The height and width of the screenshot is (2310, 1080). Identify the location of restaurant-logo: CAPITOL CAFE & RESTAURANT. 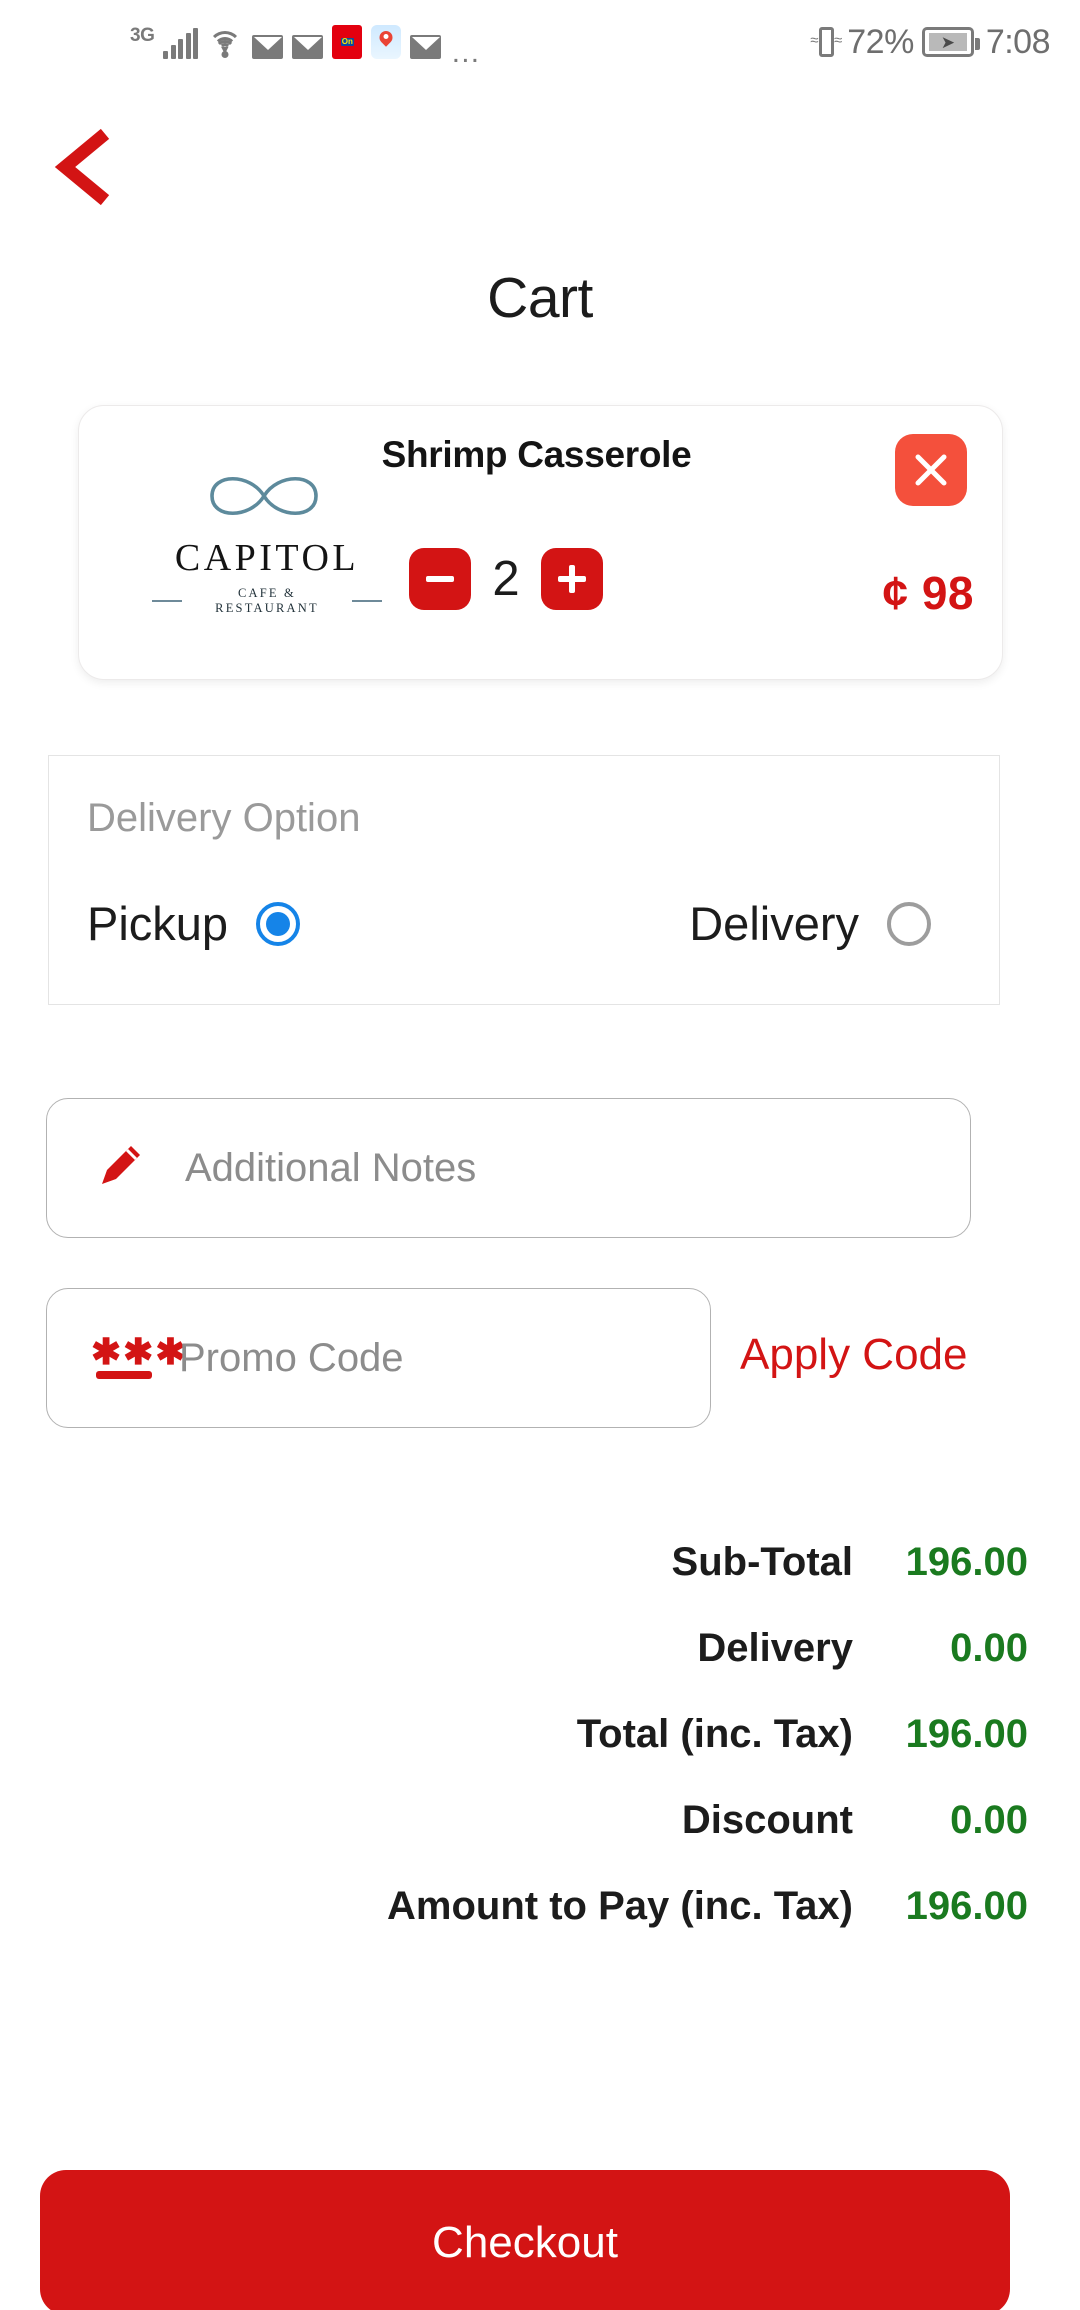
(267, 538).